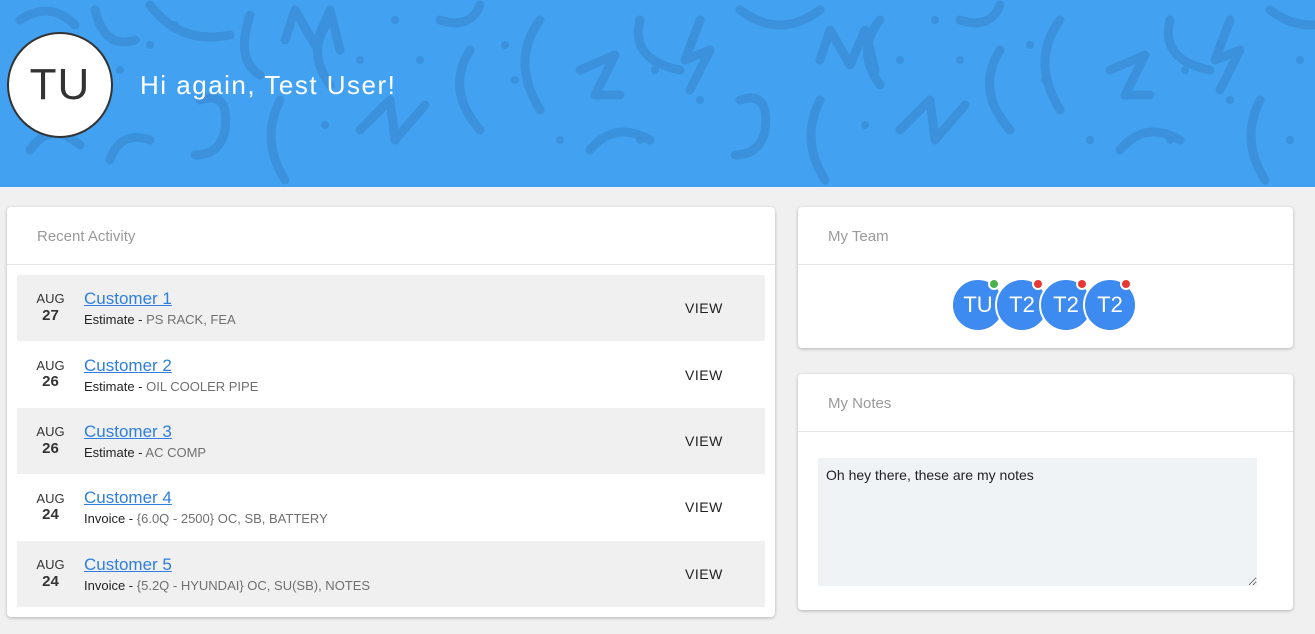 This screenshot has width=1315, height=634. Describe the element at coordinates (268, 85) in the screenshot. I see `greeting-text: Hi again, Test User!` at that location.